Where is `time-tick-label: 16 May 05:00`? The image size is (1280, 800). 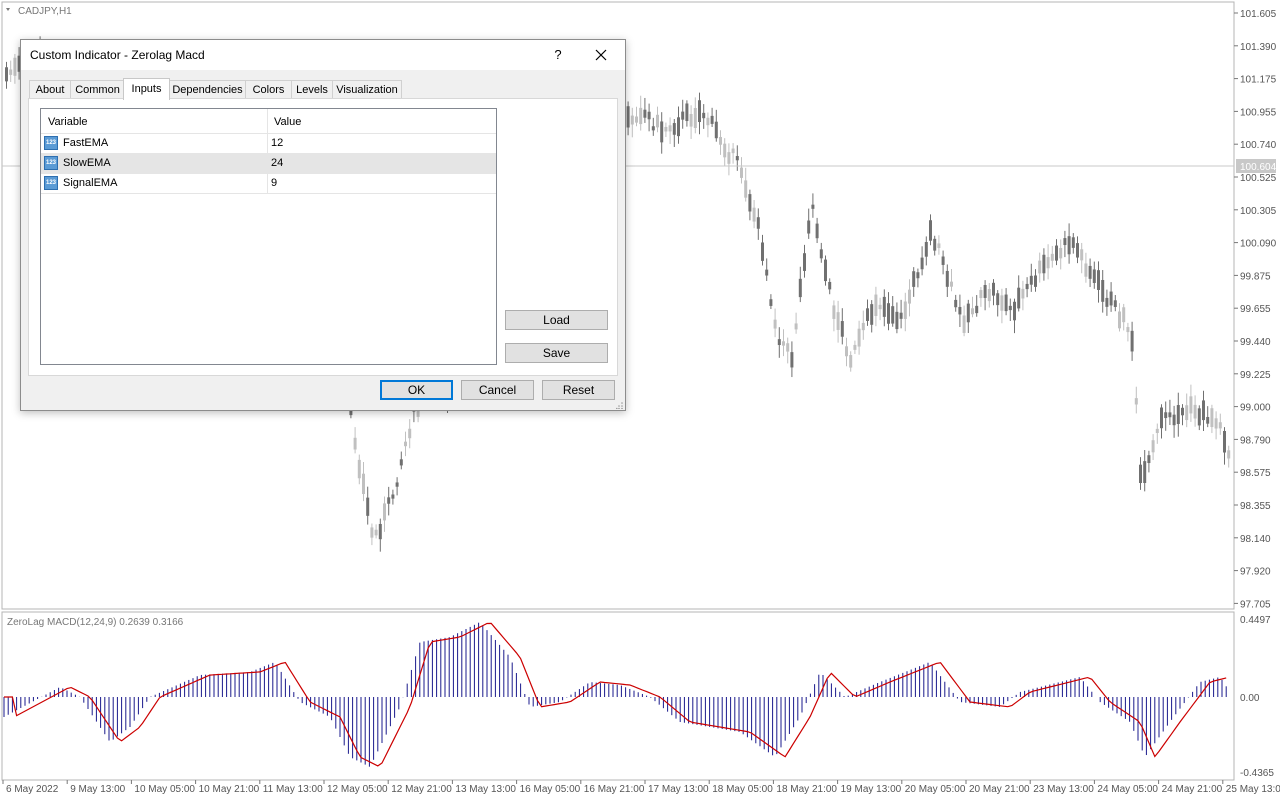 time-tick-label: 16 May 05:00 is located at coordinates (550, 789).